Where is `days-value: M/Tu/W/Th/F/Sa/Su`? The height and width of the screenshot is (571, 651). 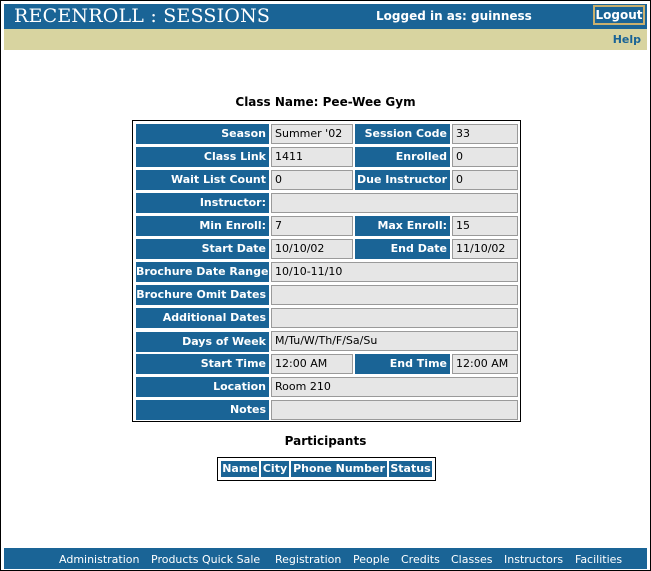 days-value: M/Tu/W/Th/F/Sa/Su is located at coordinates (394, 341).